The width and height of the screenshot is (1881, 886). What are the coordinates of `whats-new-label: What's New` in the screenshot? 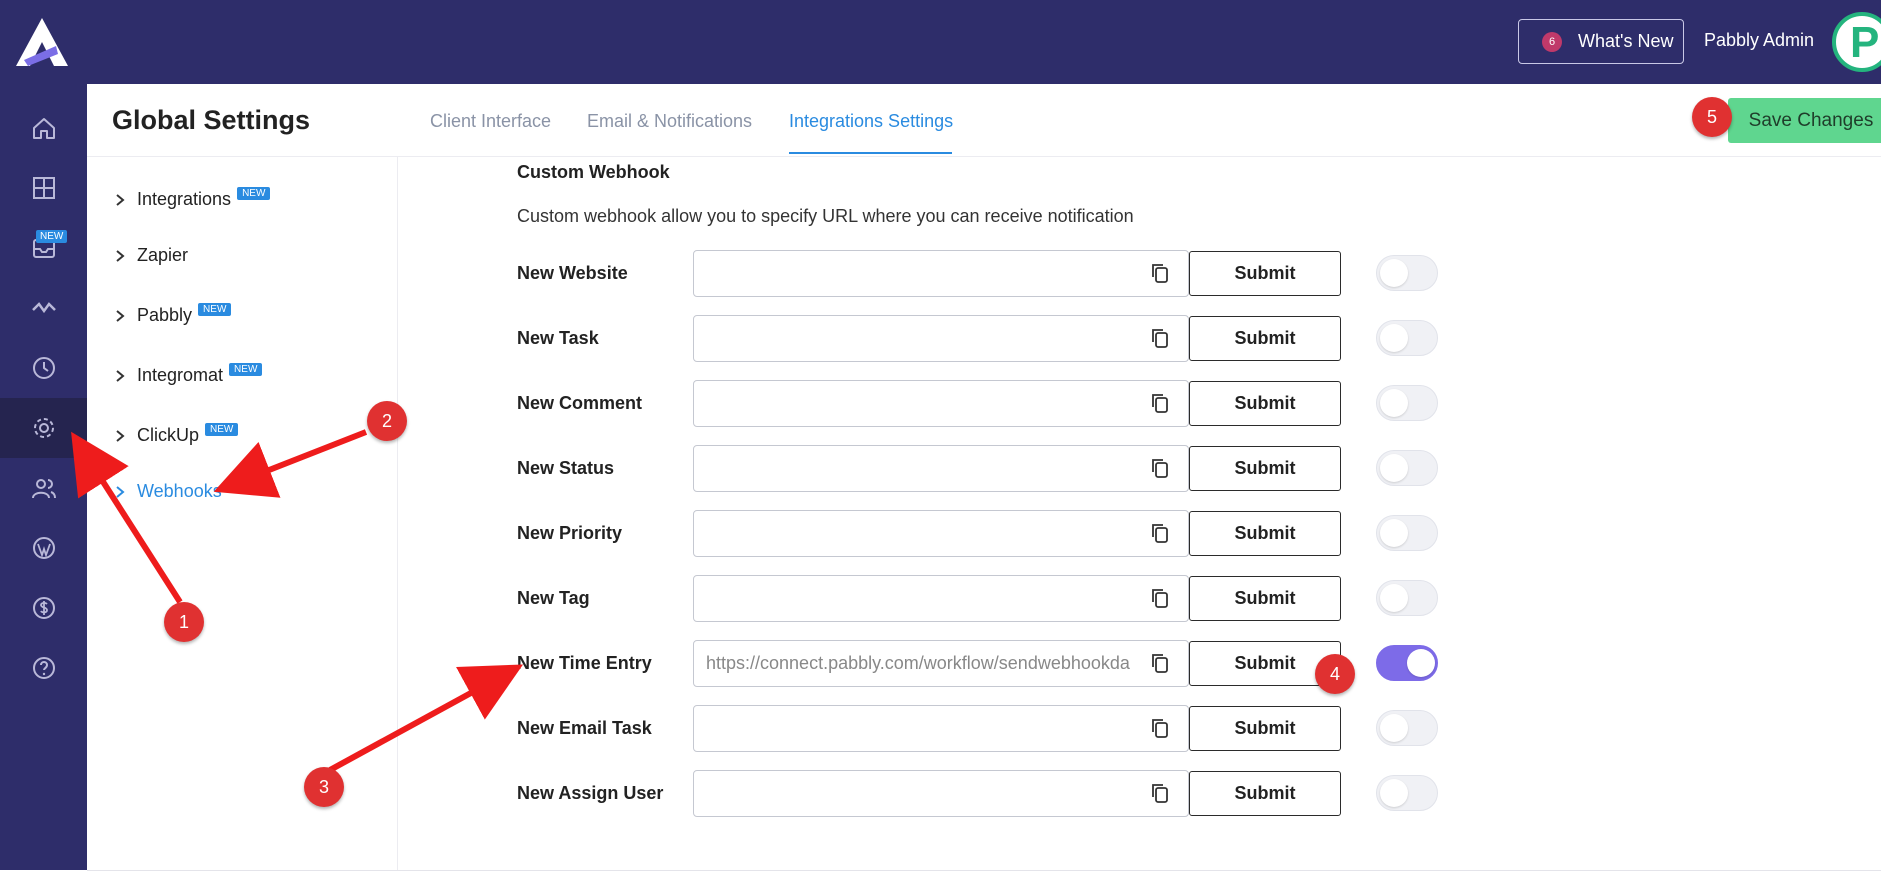 It's located at (1626, 41).